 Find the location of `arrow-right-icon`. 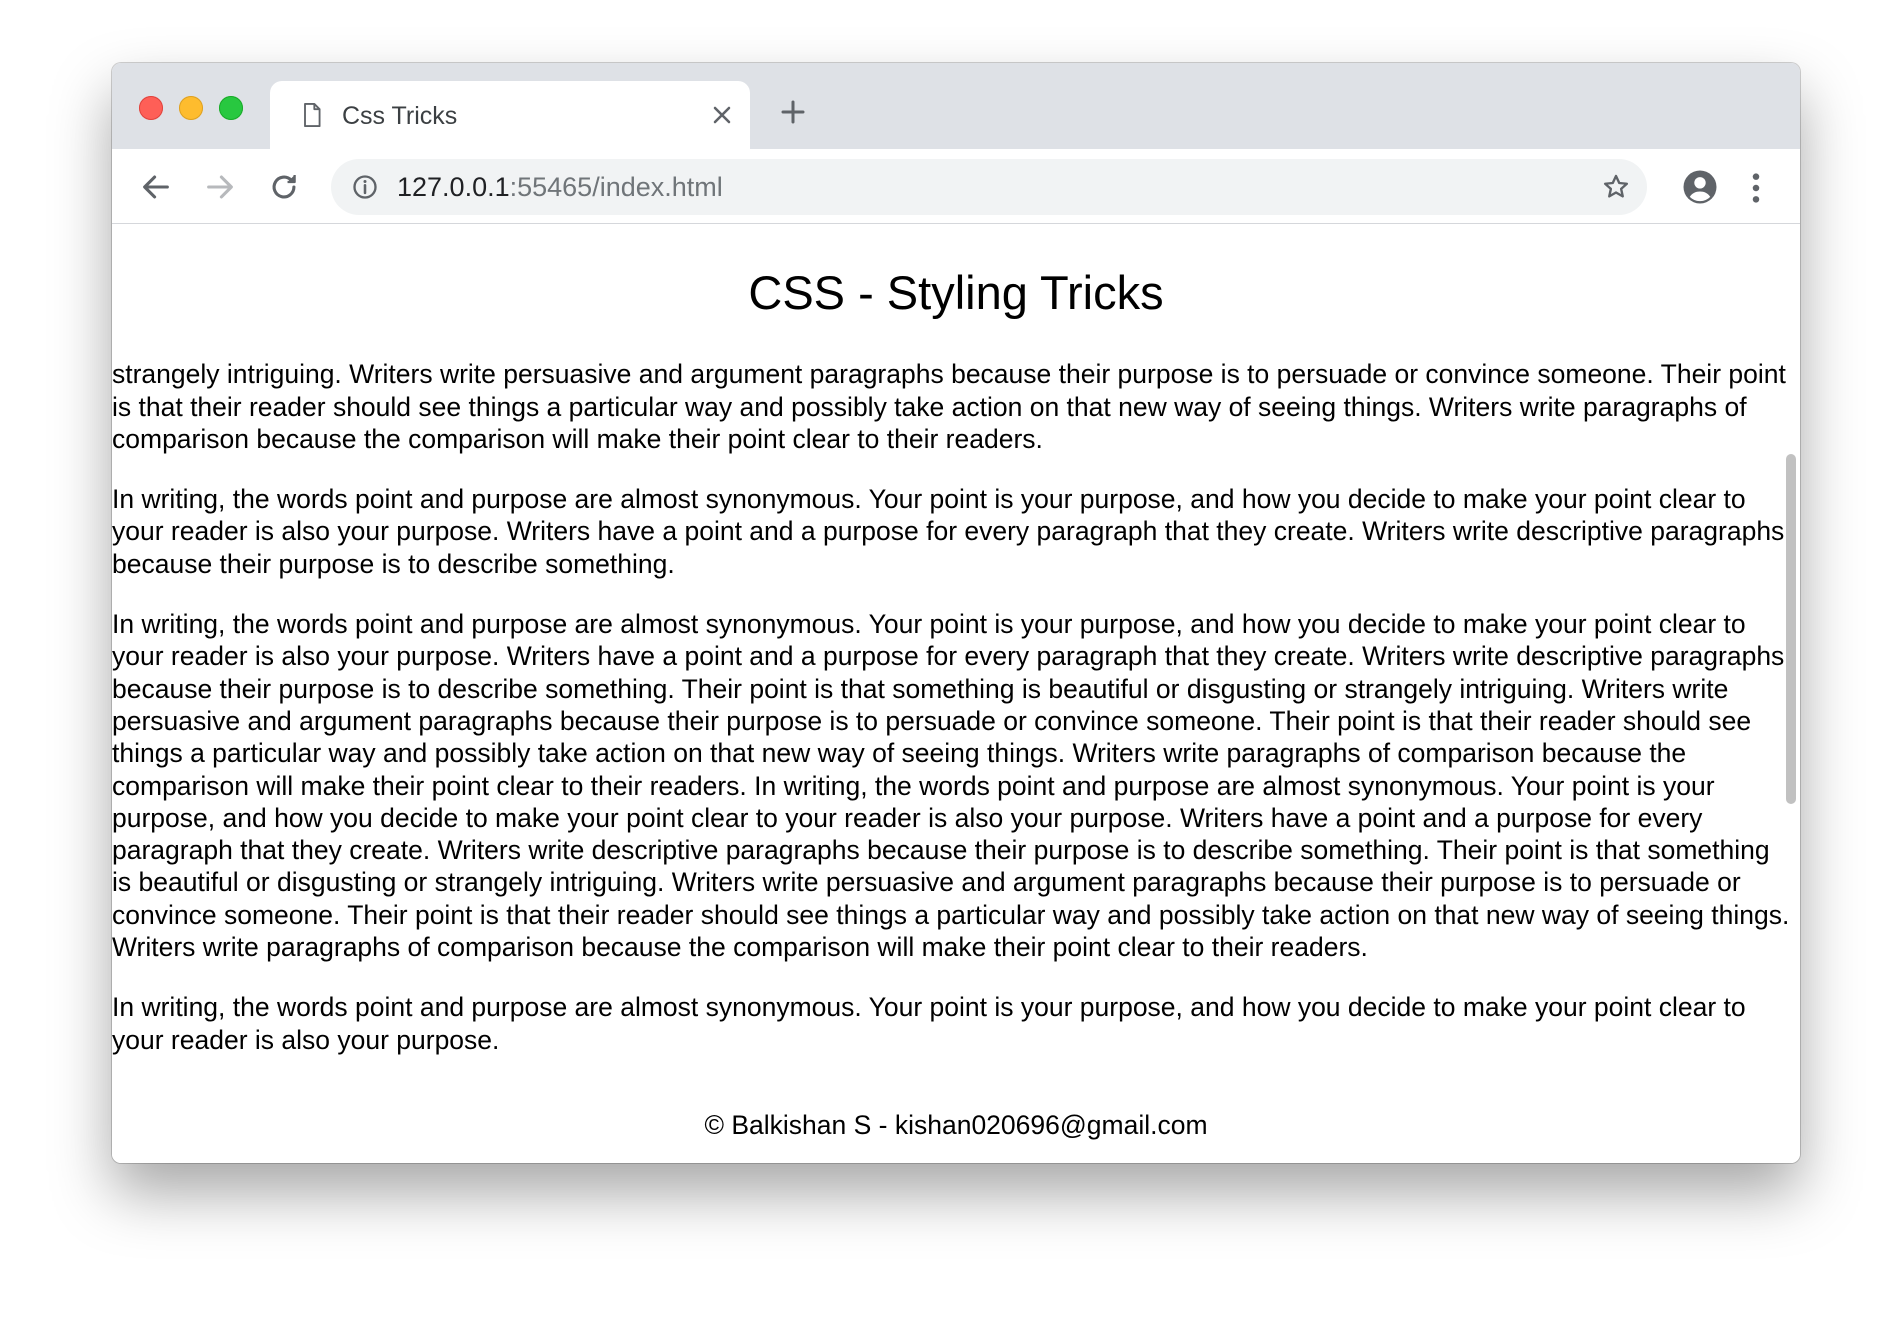

arrow-right-icon is located at coordinates (220, 187).